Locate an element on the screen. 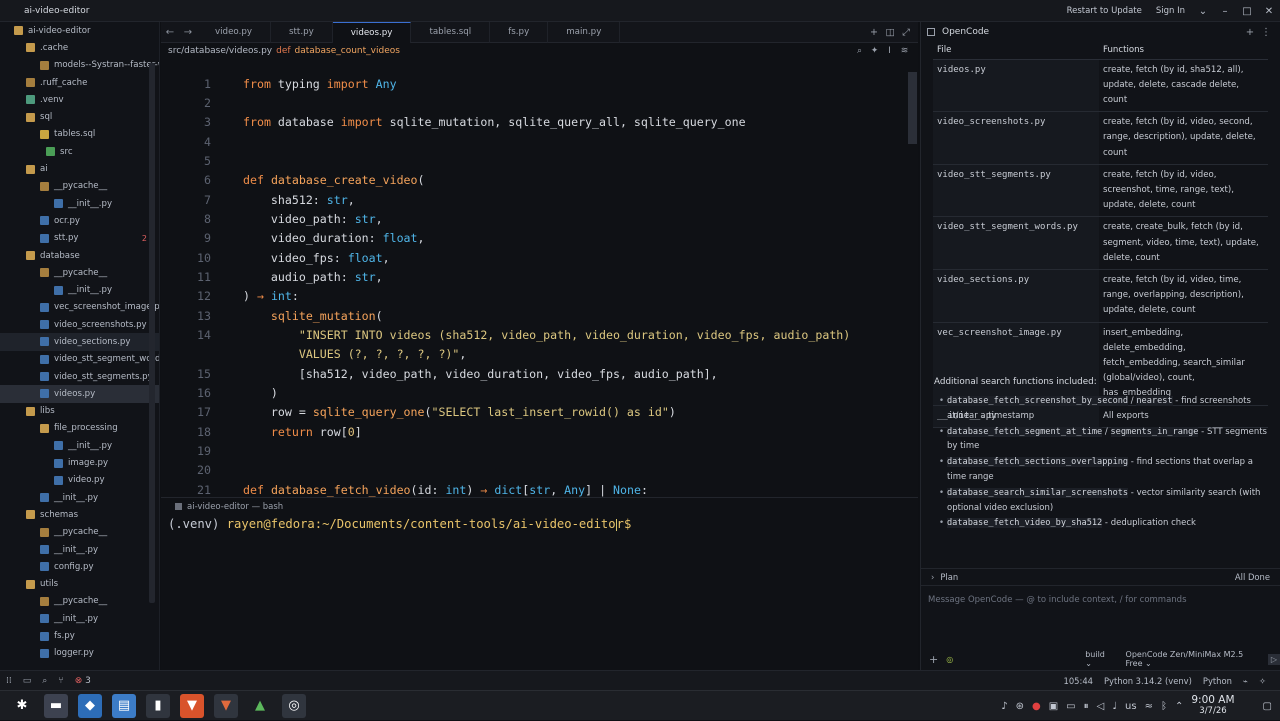 The height and width of the screenshot is (721, 1280). tree-item: file_processing is located at coordinates (79, 428).